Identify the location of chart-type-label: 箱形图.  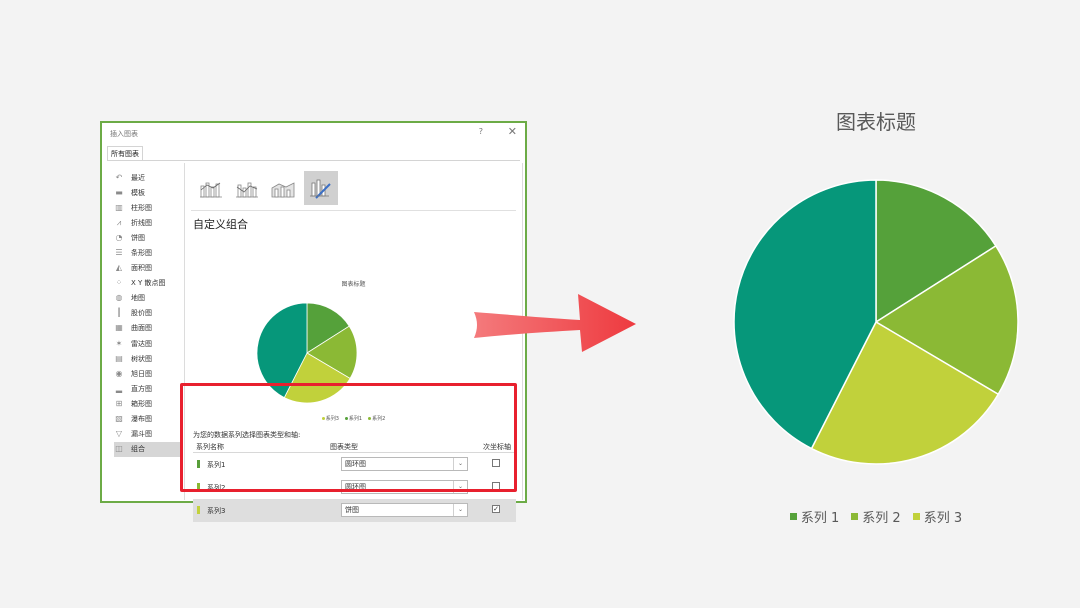
(141, 403).